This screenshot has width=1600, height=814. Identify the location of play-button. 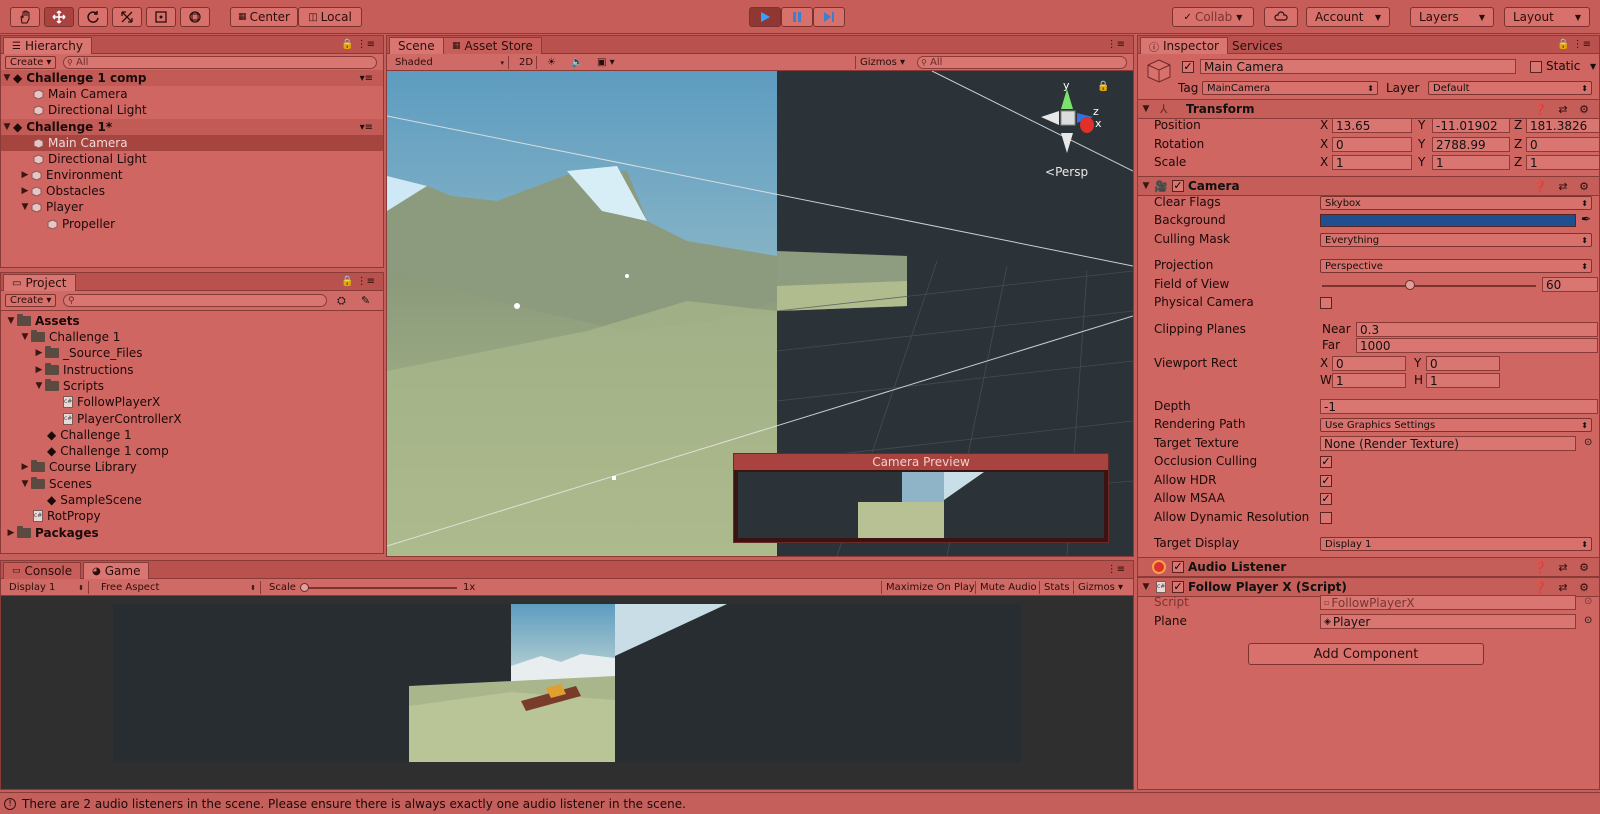
(765, 17).